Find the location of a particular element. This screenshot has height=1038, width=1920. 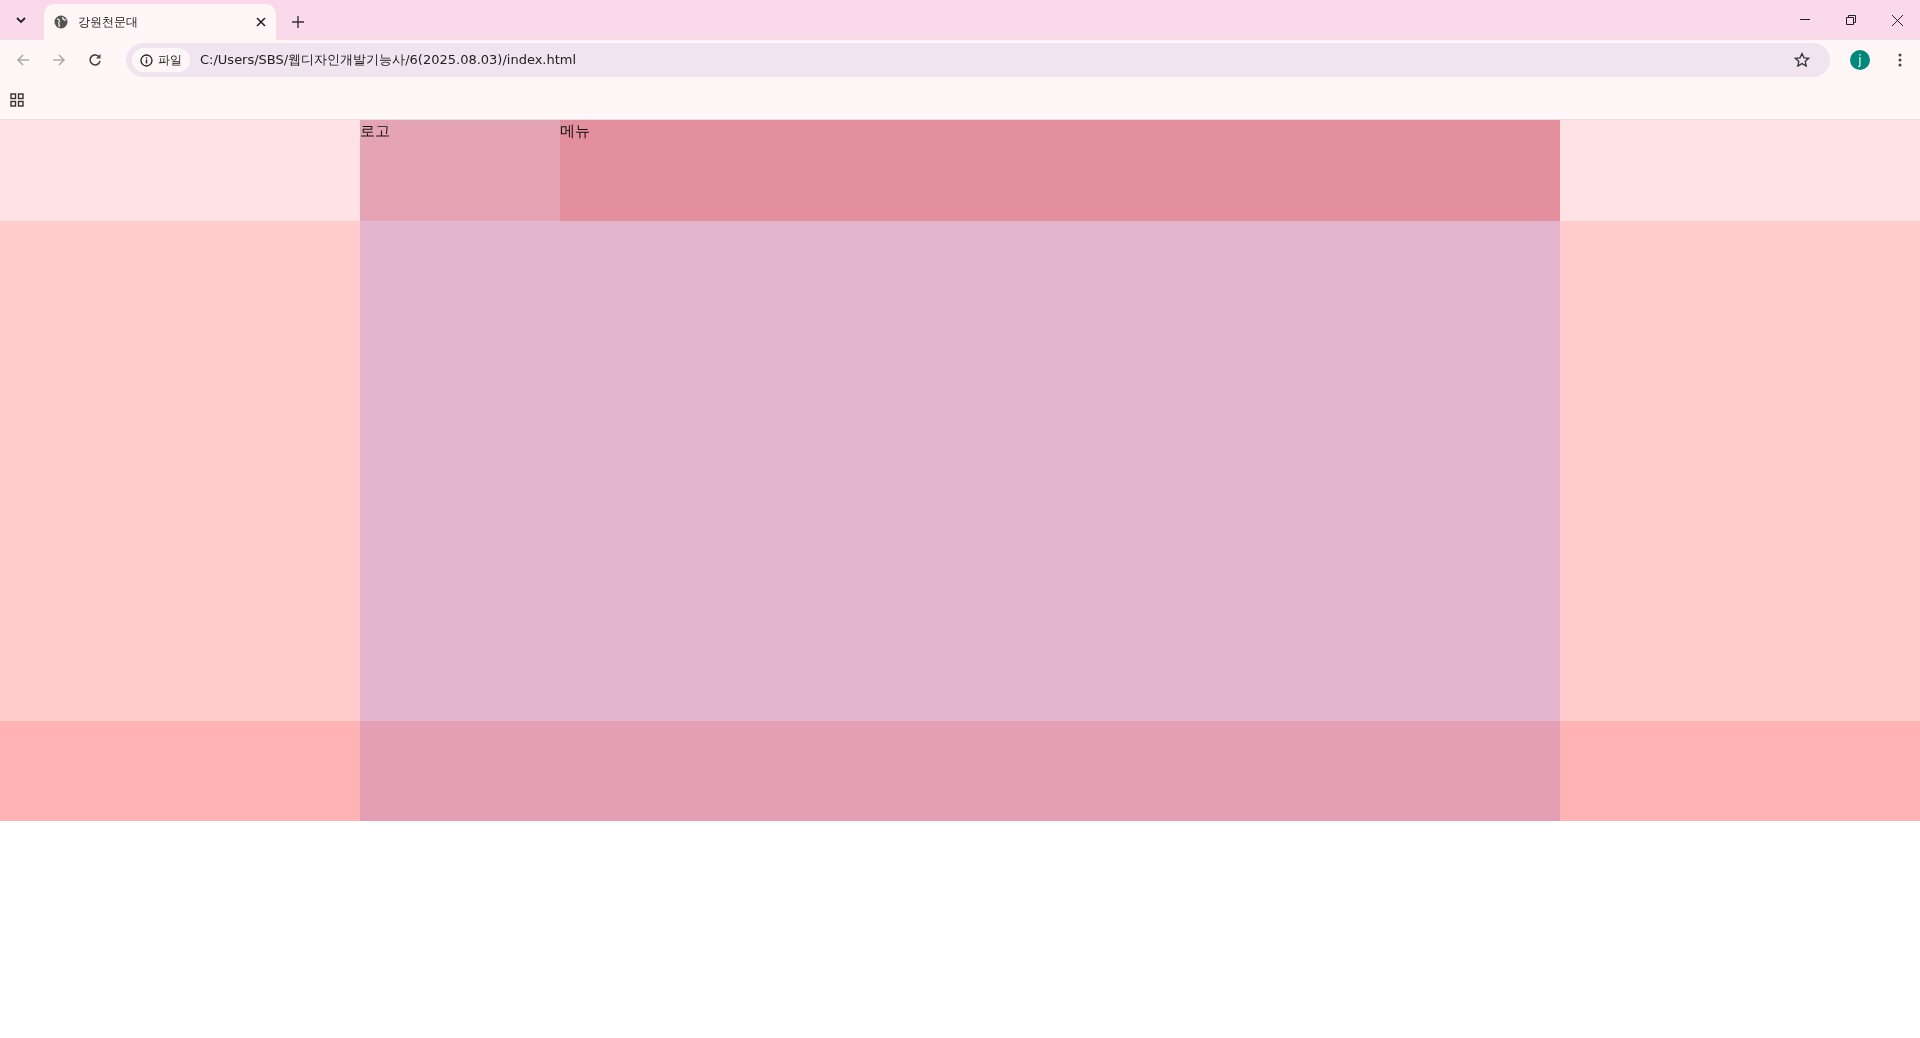

forward-arrow-icon is located at coordinates (59, 60).